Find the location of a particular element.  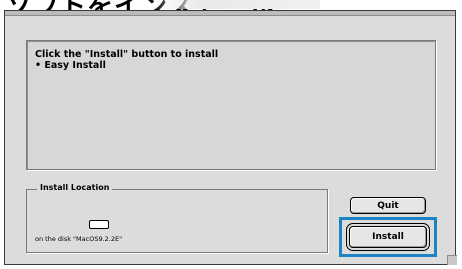

resize-grip-icon is located at coordinates (452, 260).